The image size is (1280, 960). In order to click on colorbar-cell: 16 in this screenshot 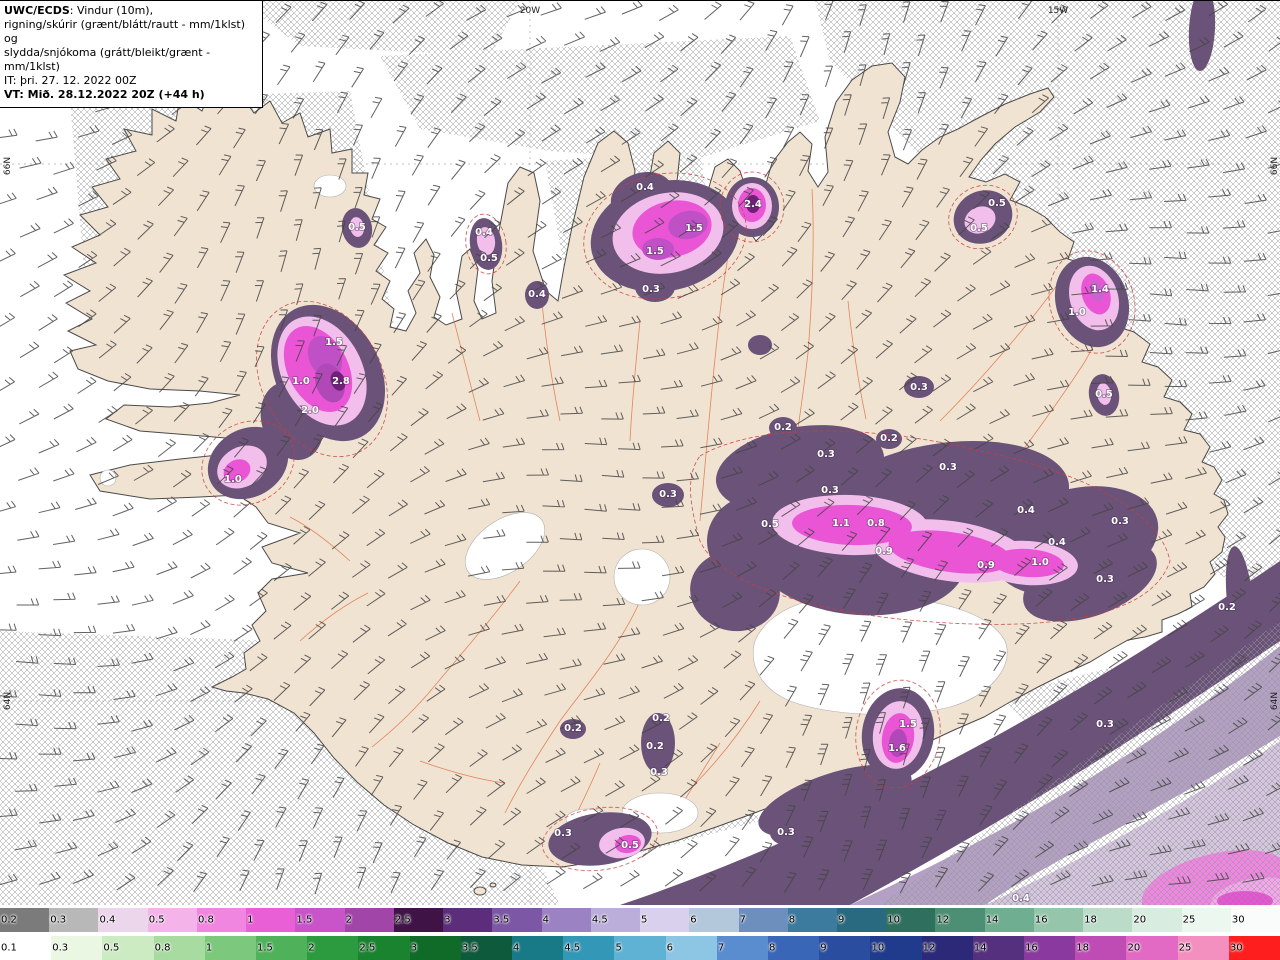, I will do `click(1058, 920)`.